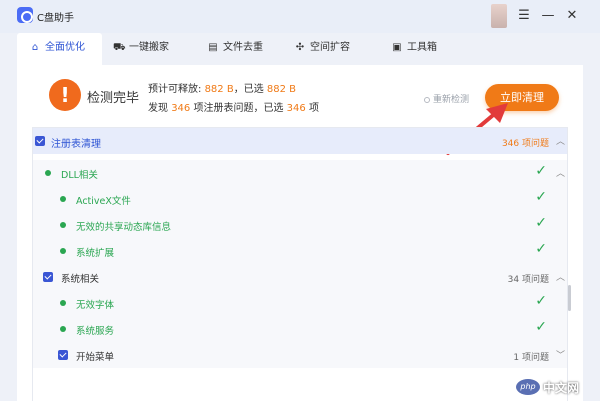 The image size is (600, 401). I want to click on watermark-text: 中文网, so click(561, 388).